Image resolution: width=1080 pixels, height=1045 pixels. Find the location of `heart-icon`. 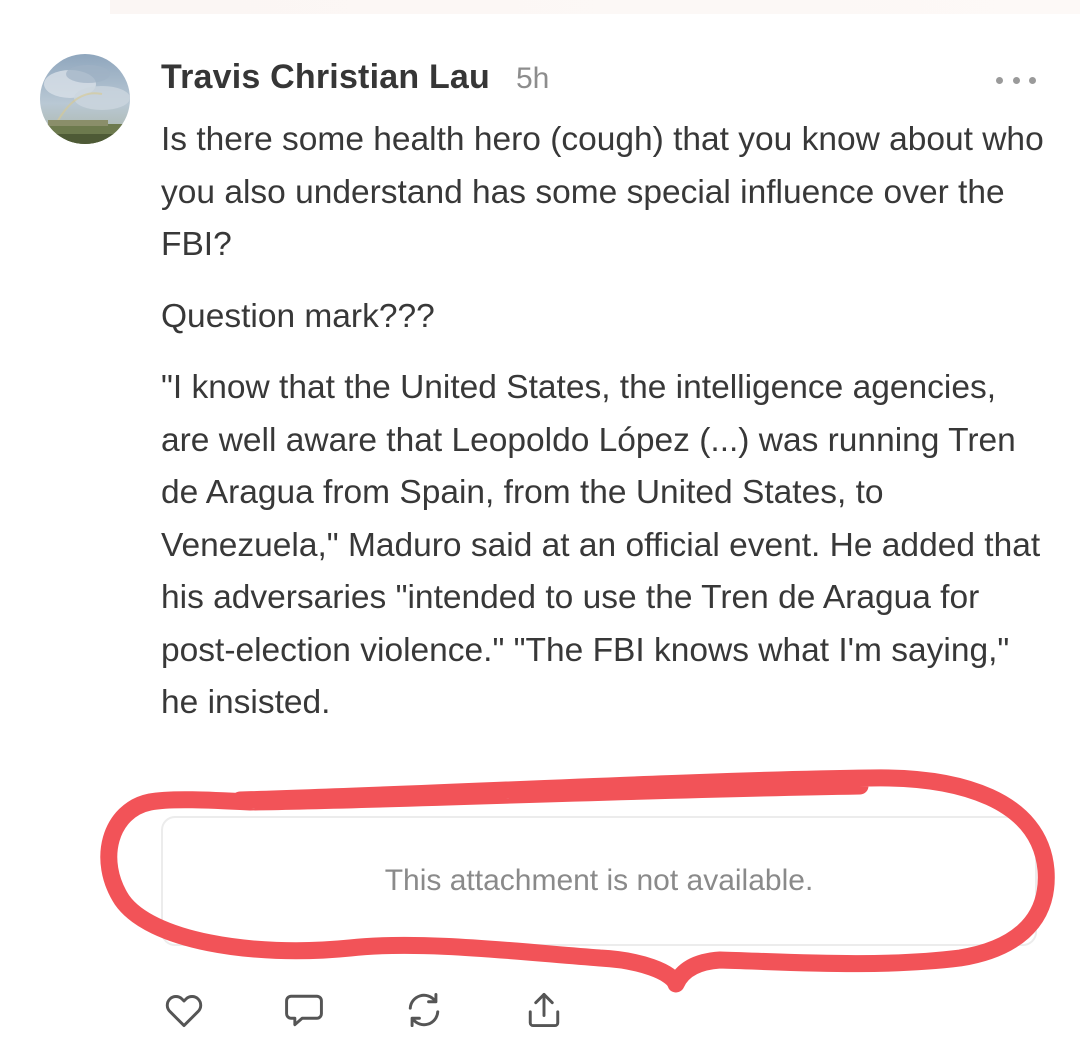

heart-icon is located at coordinates (184, 1011).